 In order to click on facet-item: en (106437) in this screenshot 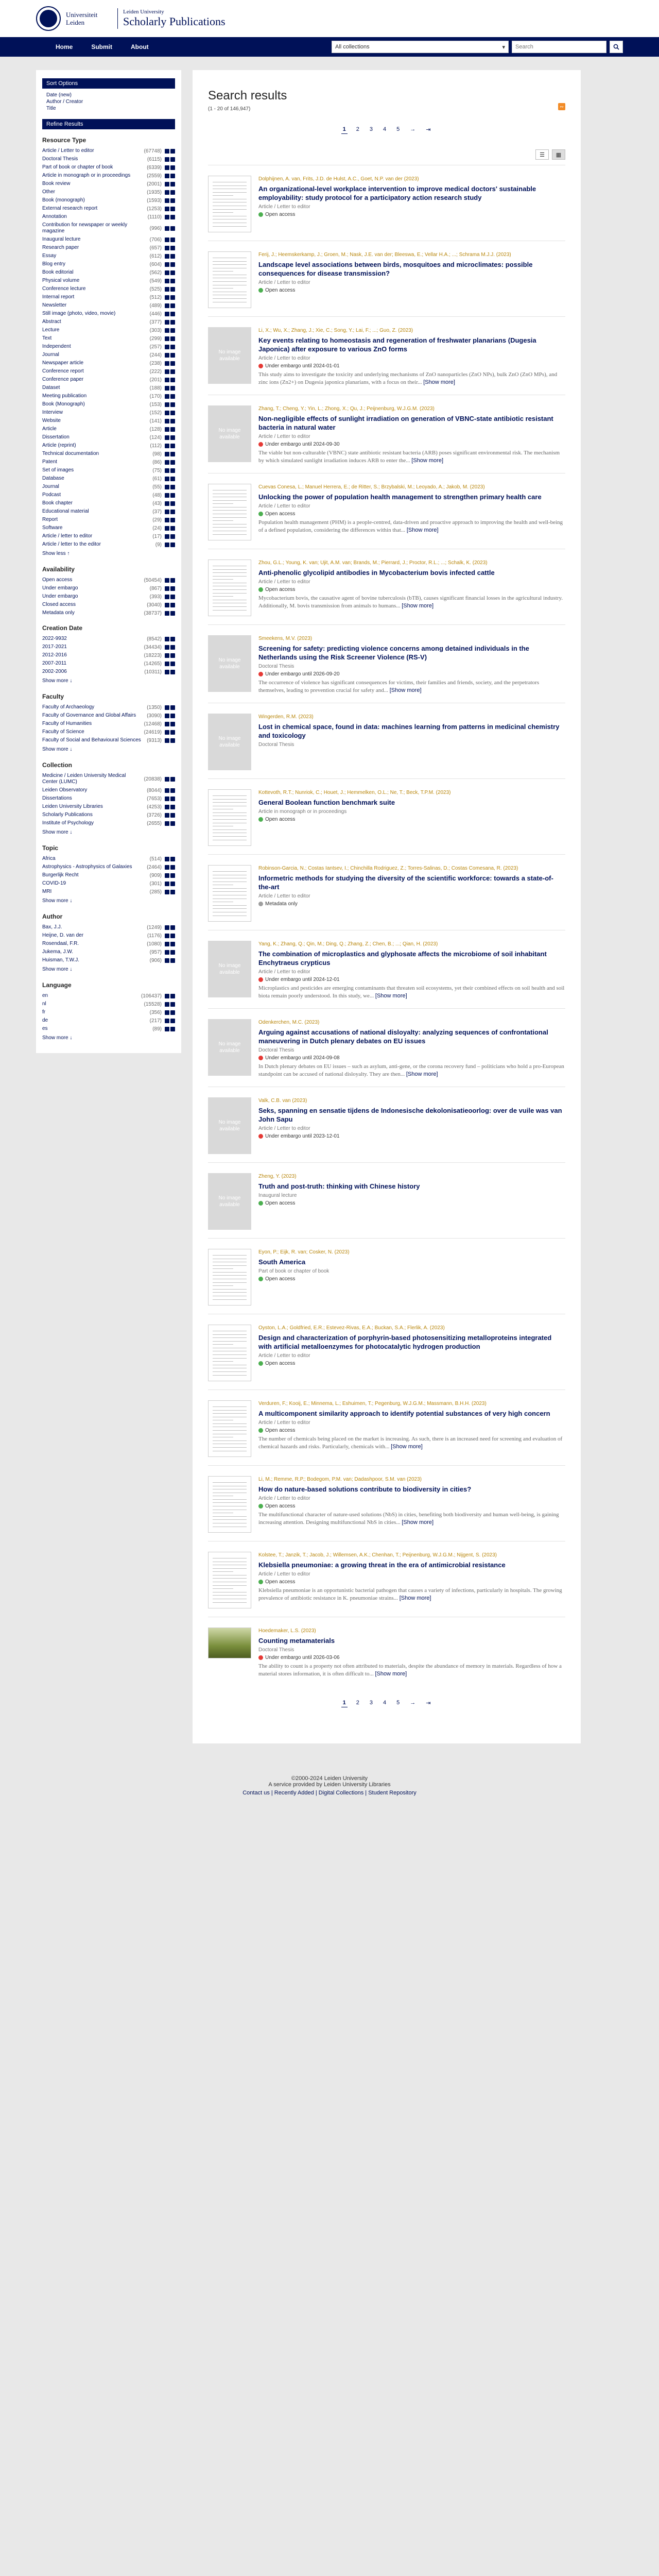, I will do `click(108, 996)`.